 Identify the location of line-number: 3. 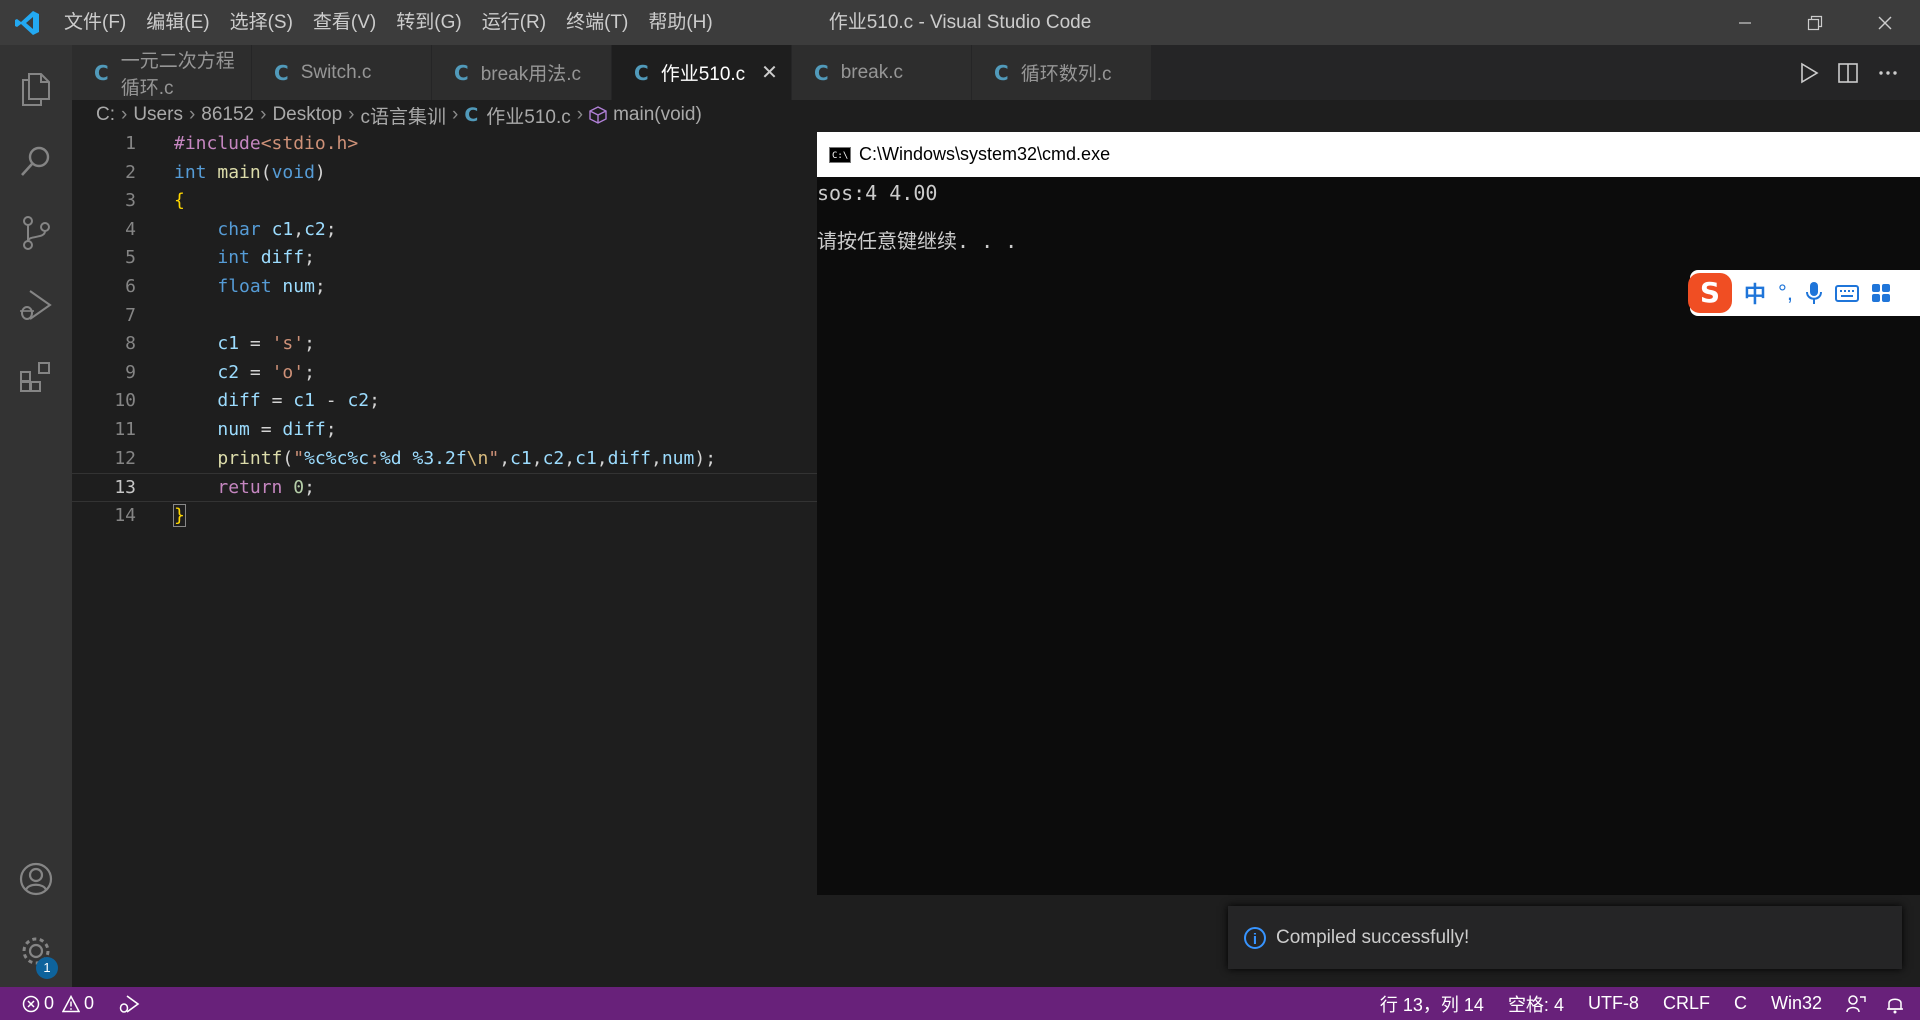
(130, 201).